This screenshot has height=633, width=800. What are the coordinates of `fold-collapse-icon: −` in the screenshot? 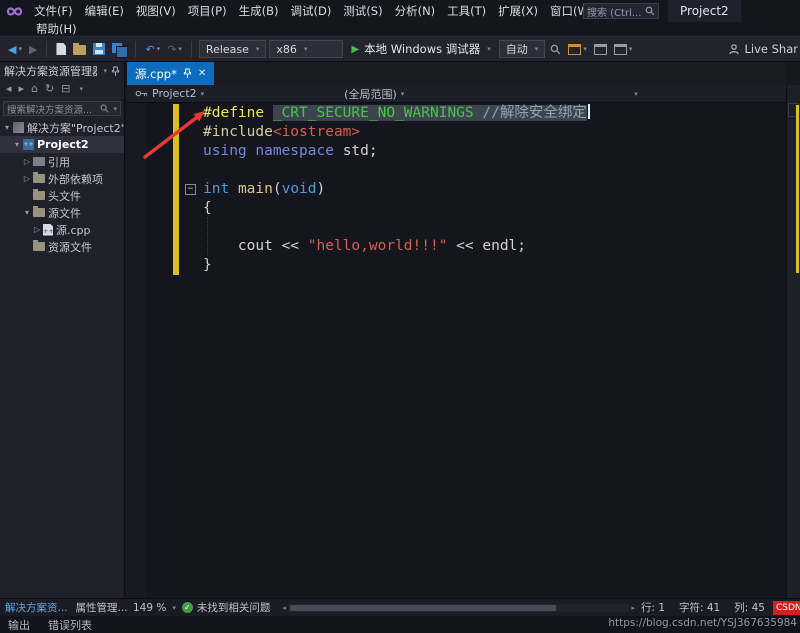 It's located at (190, 189).